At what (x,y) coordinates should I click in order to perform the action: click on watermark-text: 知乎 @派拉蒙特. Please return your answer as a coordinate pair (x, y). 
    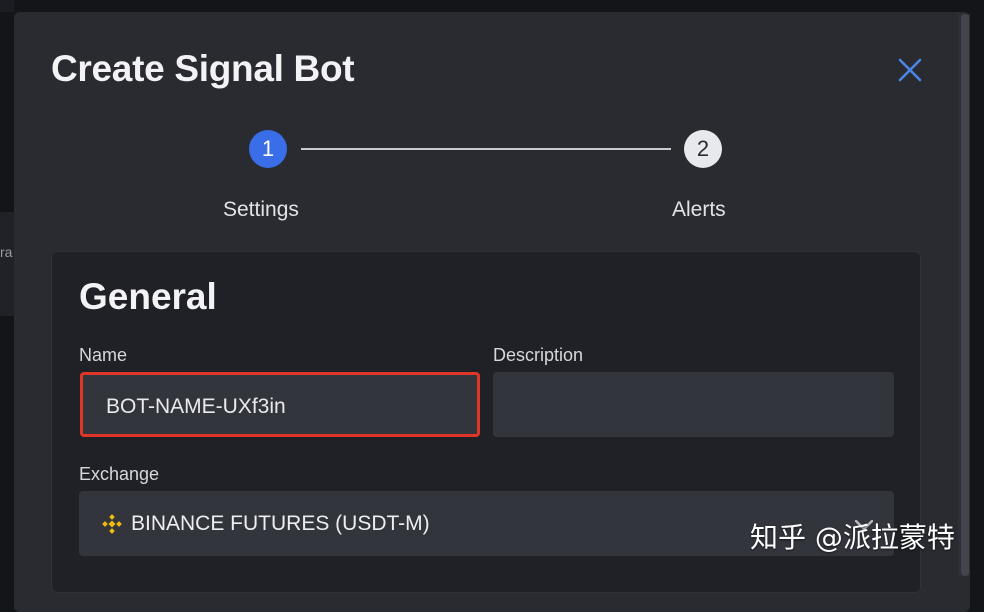
    Looking at the image, I should click on (852, 537).